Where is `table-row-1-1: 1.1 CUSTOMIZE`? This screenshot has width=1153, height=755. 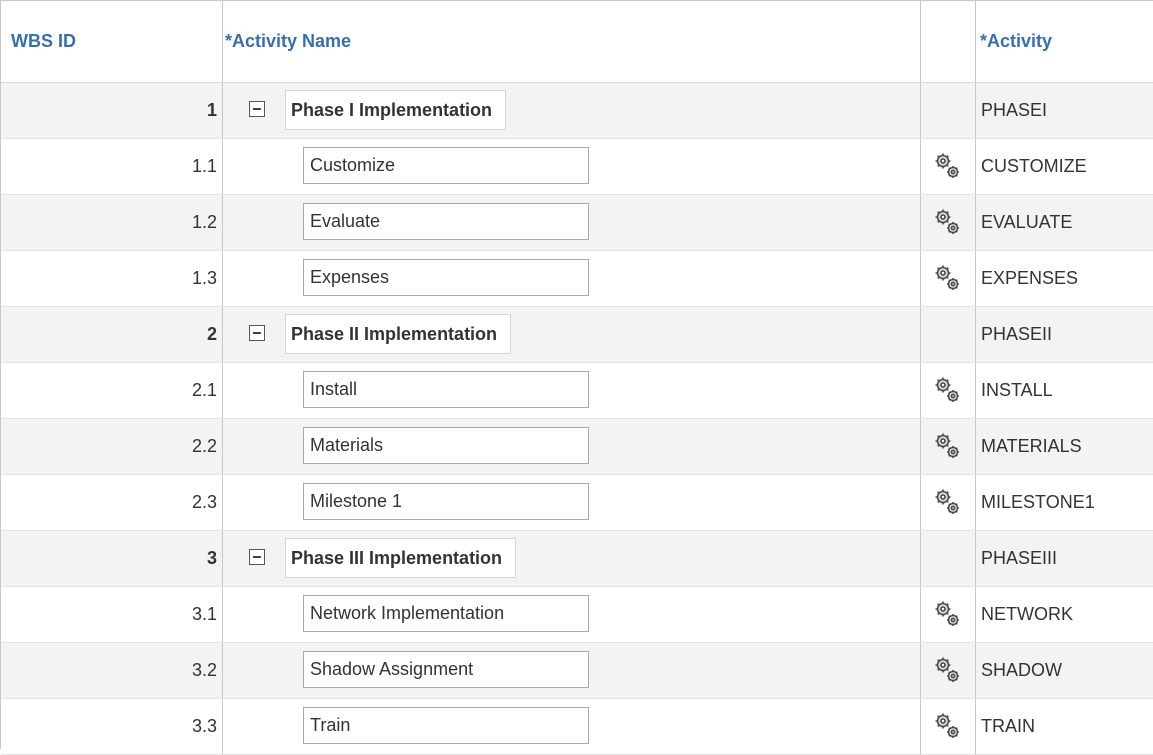
table-row-1-1: 1.1 CUSTOMIZE is located at coordinates (577, 167).